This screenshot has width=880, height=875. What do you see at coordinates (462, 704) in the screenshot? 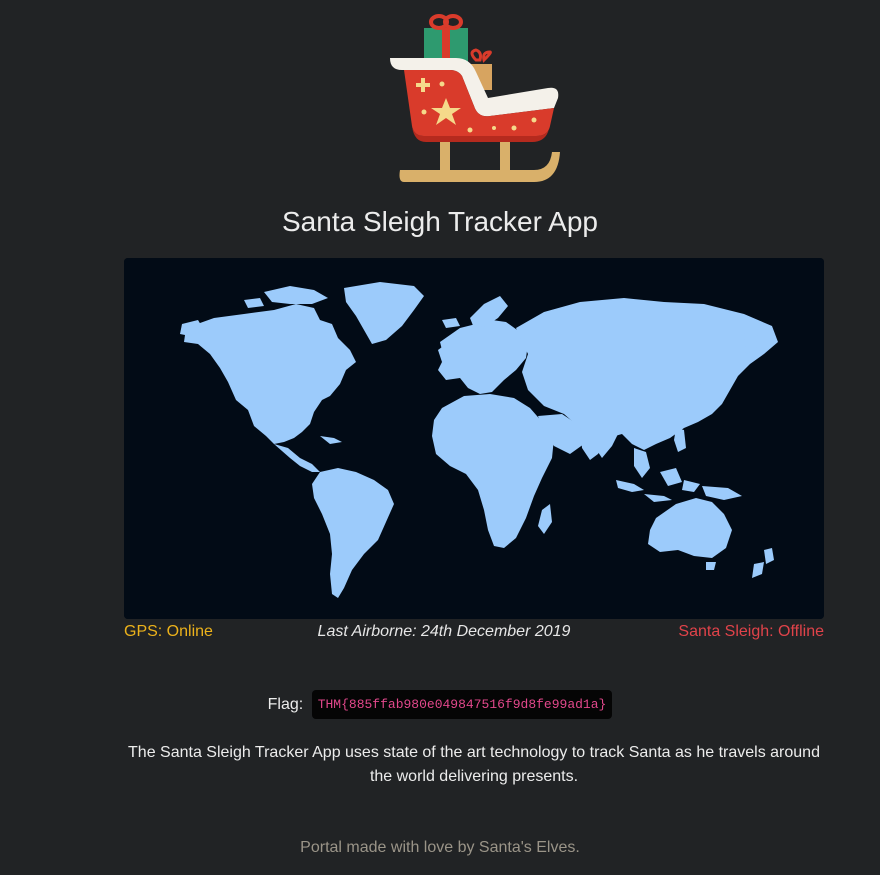
I see `flag-value: THM{885ffab980e049847516f9d8fe99ad1a}` at bounding box center [462, 704].